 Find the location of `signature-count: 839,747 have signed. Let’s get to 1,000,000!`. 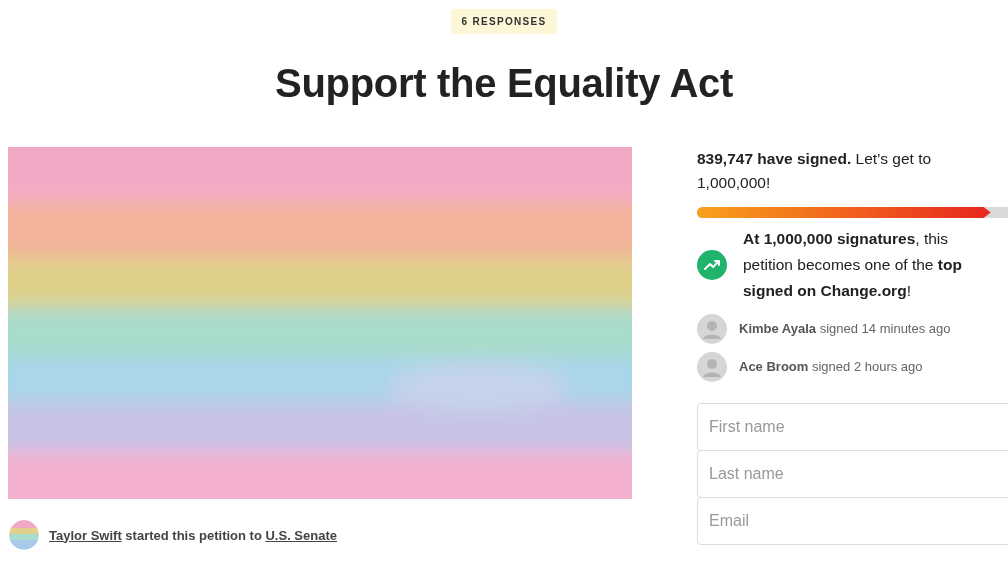

signature-count: 839,747 have signed. Let’s get to 1,000,000! is located at coordinates (815, 171).